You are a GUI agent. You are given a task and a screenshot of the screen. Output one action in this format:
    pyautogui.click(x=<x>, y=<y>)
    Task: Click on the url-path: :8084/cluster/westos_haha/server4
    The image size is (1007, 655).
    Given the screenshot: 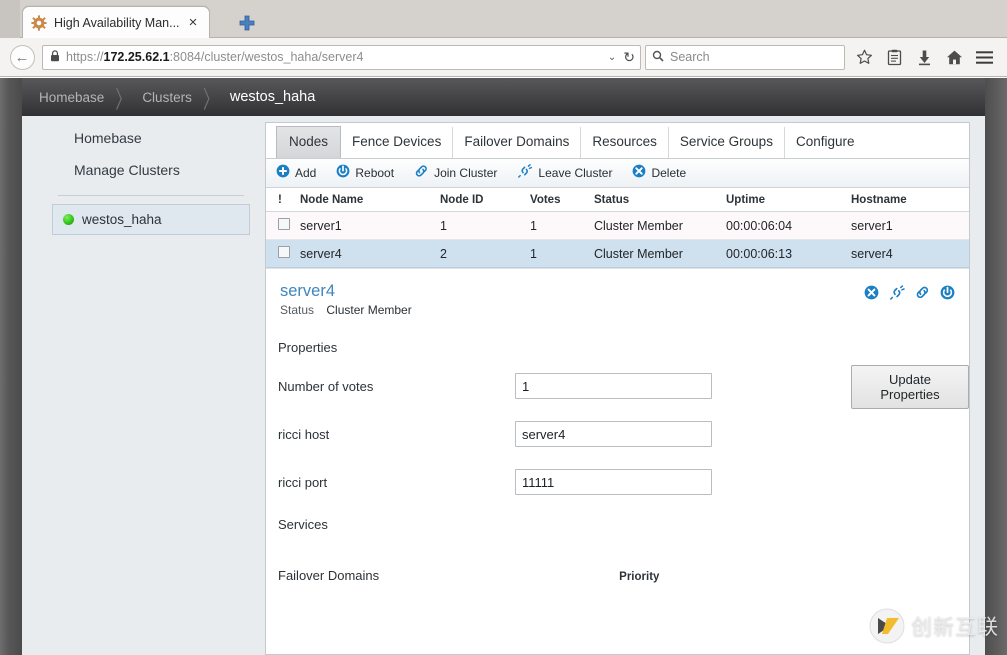 What is the action you would take?
    pyautogui.click(x=266, y=57)
    